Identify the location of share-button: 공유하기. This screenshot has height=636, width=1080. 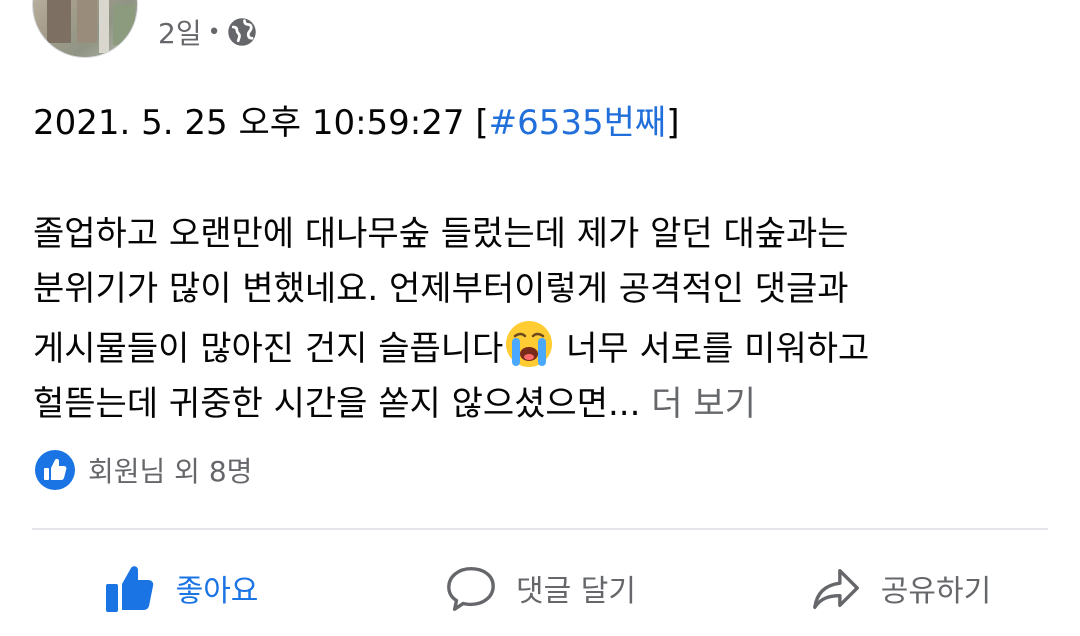
(900, 588).